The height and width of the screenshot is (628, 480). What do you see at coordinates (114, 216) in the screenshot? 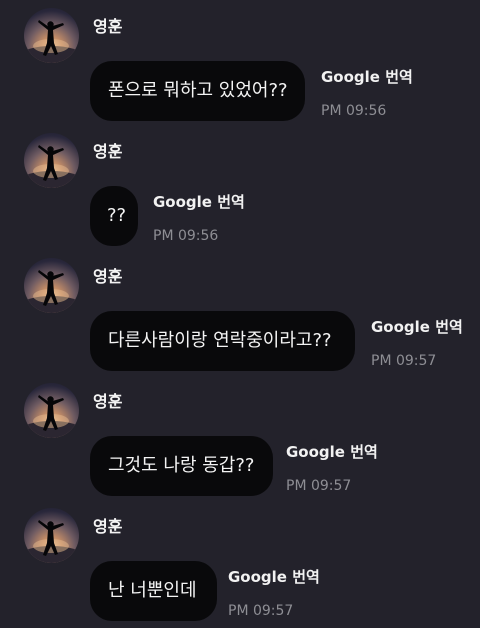
I see `message-bubble: ??` at bounding box center [114, 216].